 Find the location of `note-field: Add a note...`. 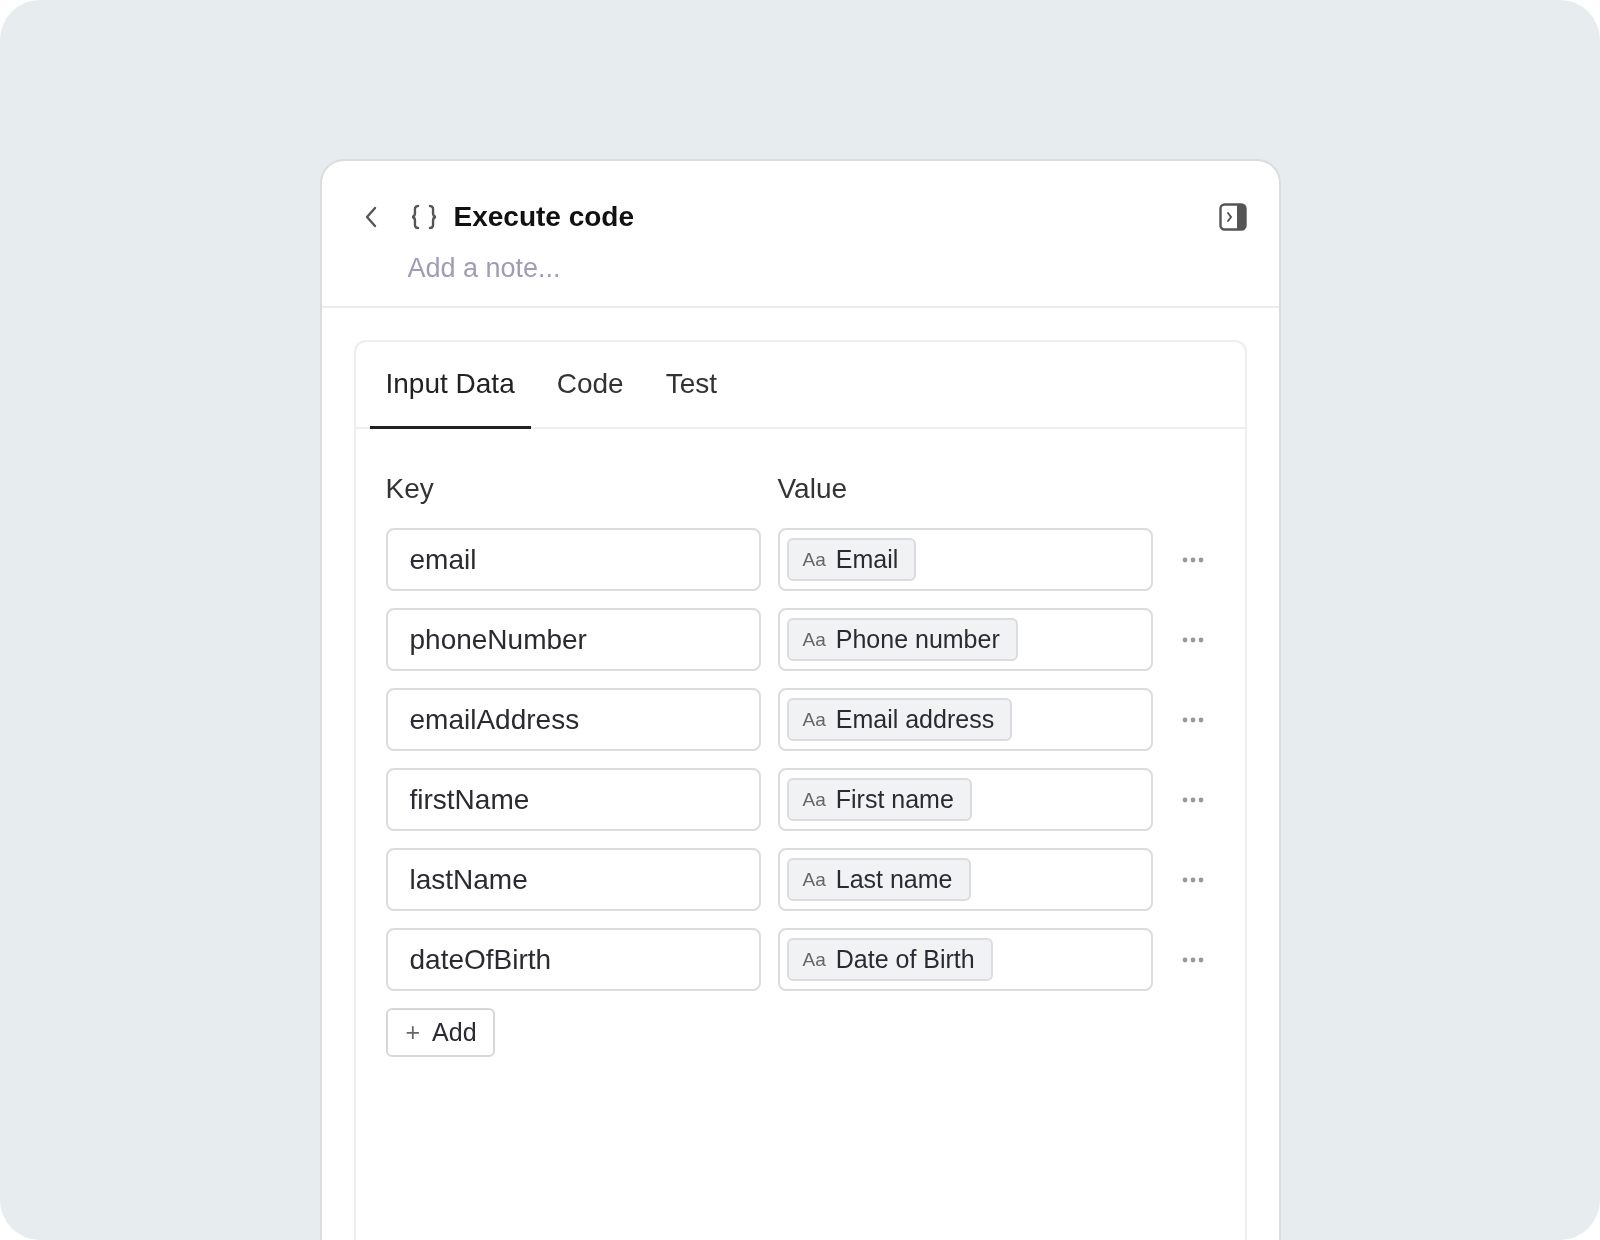

note-field: Add a note... is located at coordinates (607, 268).